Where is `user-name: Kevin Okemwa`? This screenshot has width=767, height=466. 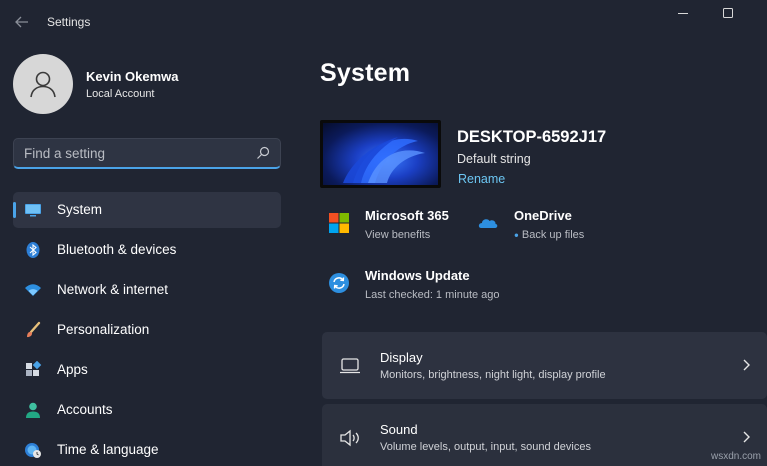
user-name: Kevin Okemwa is located at coordinates (132, 76).